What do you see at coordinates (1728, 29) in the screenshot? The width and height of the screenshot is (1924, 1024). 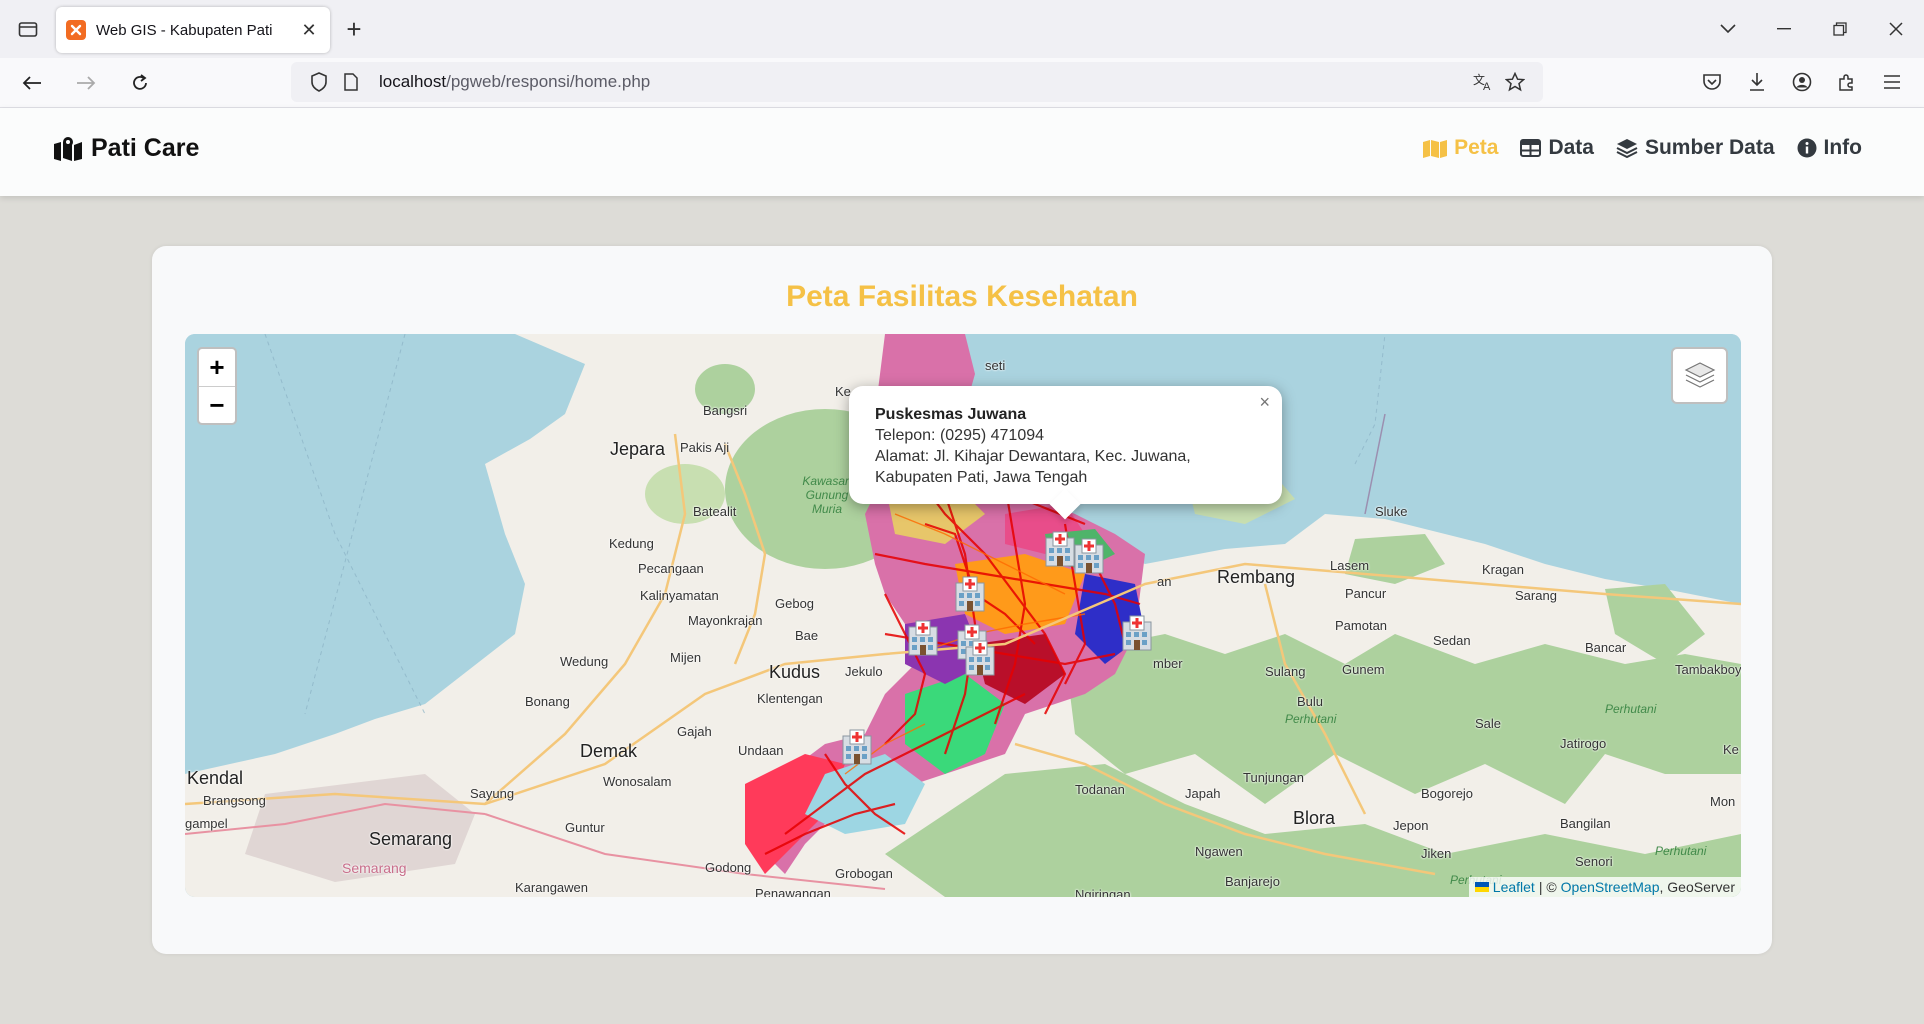 I see `chevron-down-icon` at bounding box center [1728, 29].